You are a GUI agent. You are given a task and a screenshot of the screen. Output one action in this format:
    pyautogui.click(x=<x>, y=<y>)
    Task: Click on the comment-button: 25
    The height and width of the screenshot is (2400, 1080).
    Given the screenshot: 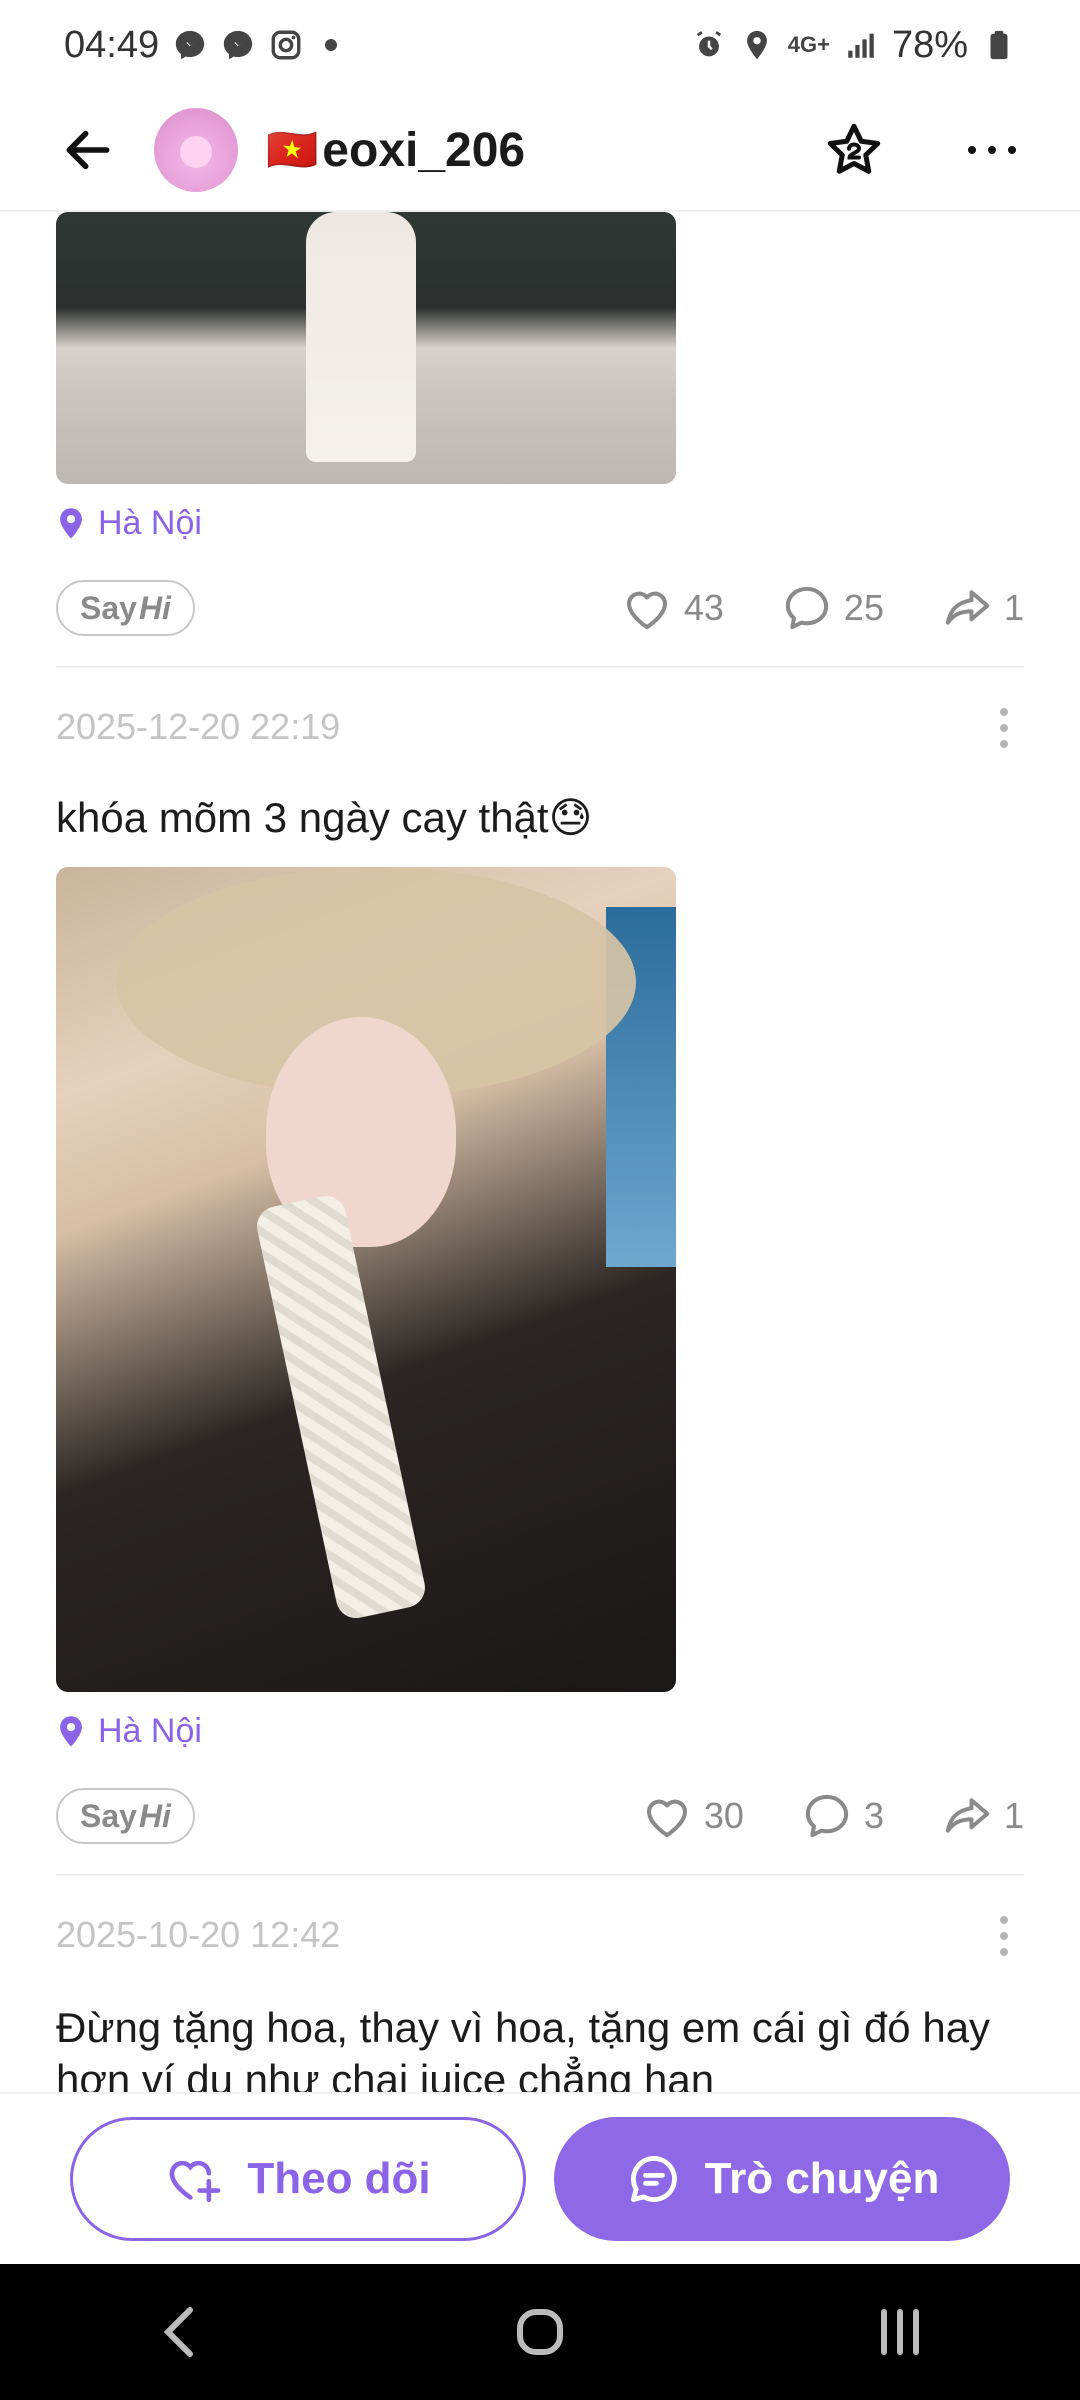 What is the action you would take?
    pyautogui.click(x=832, y=608)
    